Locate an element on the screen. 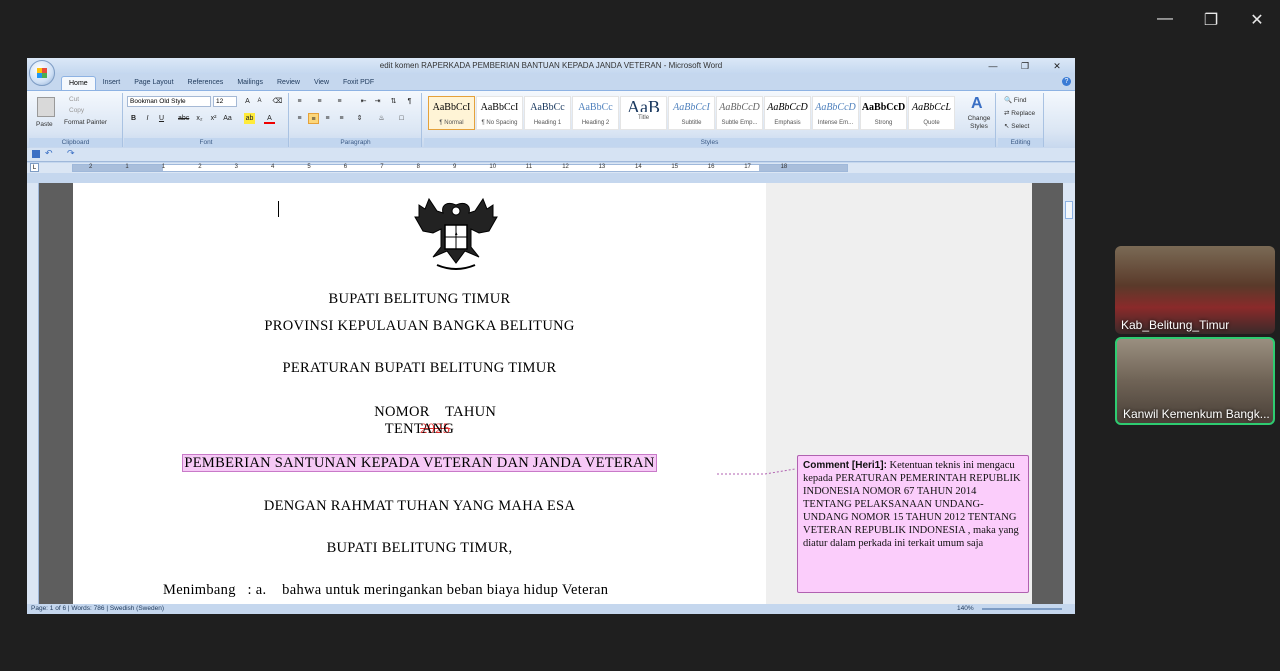 This screenshot has width=1280, height=671. align-center-icon: ≡ is located at coordinates (313, 118).